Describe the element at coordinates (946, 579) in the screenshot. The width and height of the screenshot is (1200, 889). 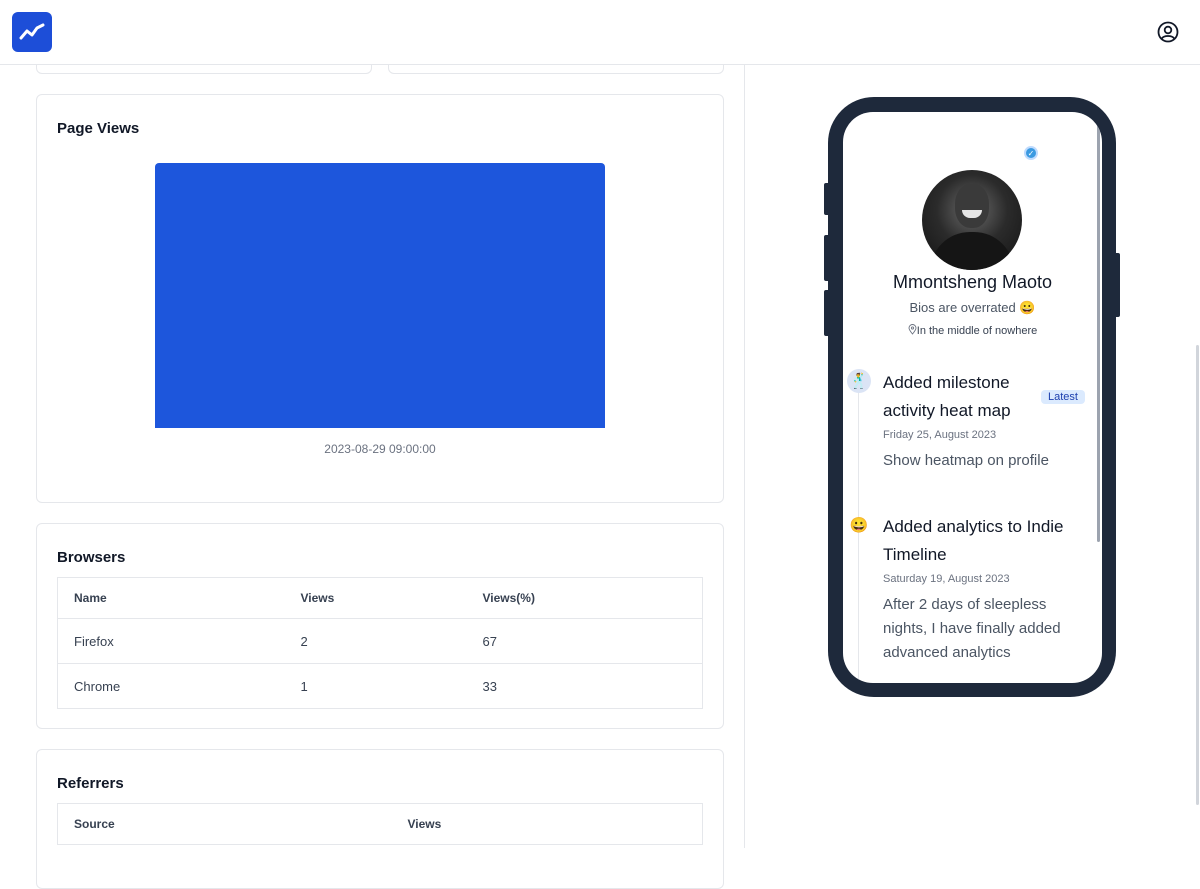
I see `timeline-item-date: Saturday 19, August 2023` at that location.